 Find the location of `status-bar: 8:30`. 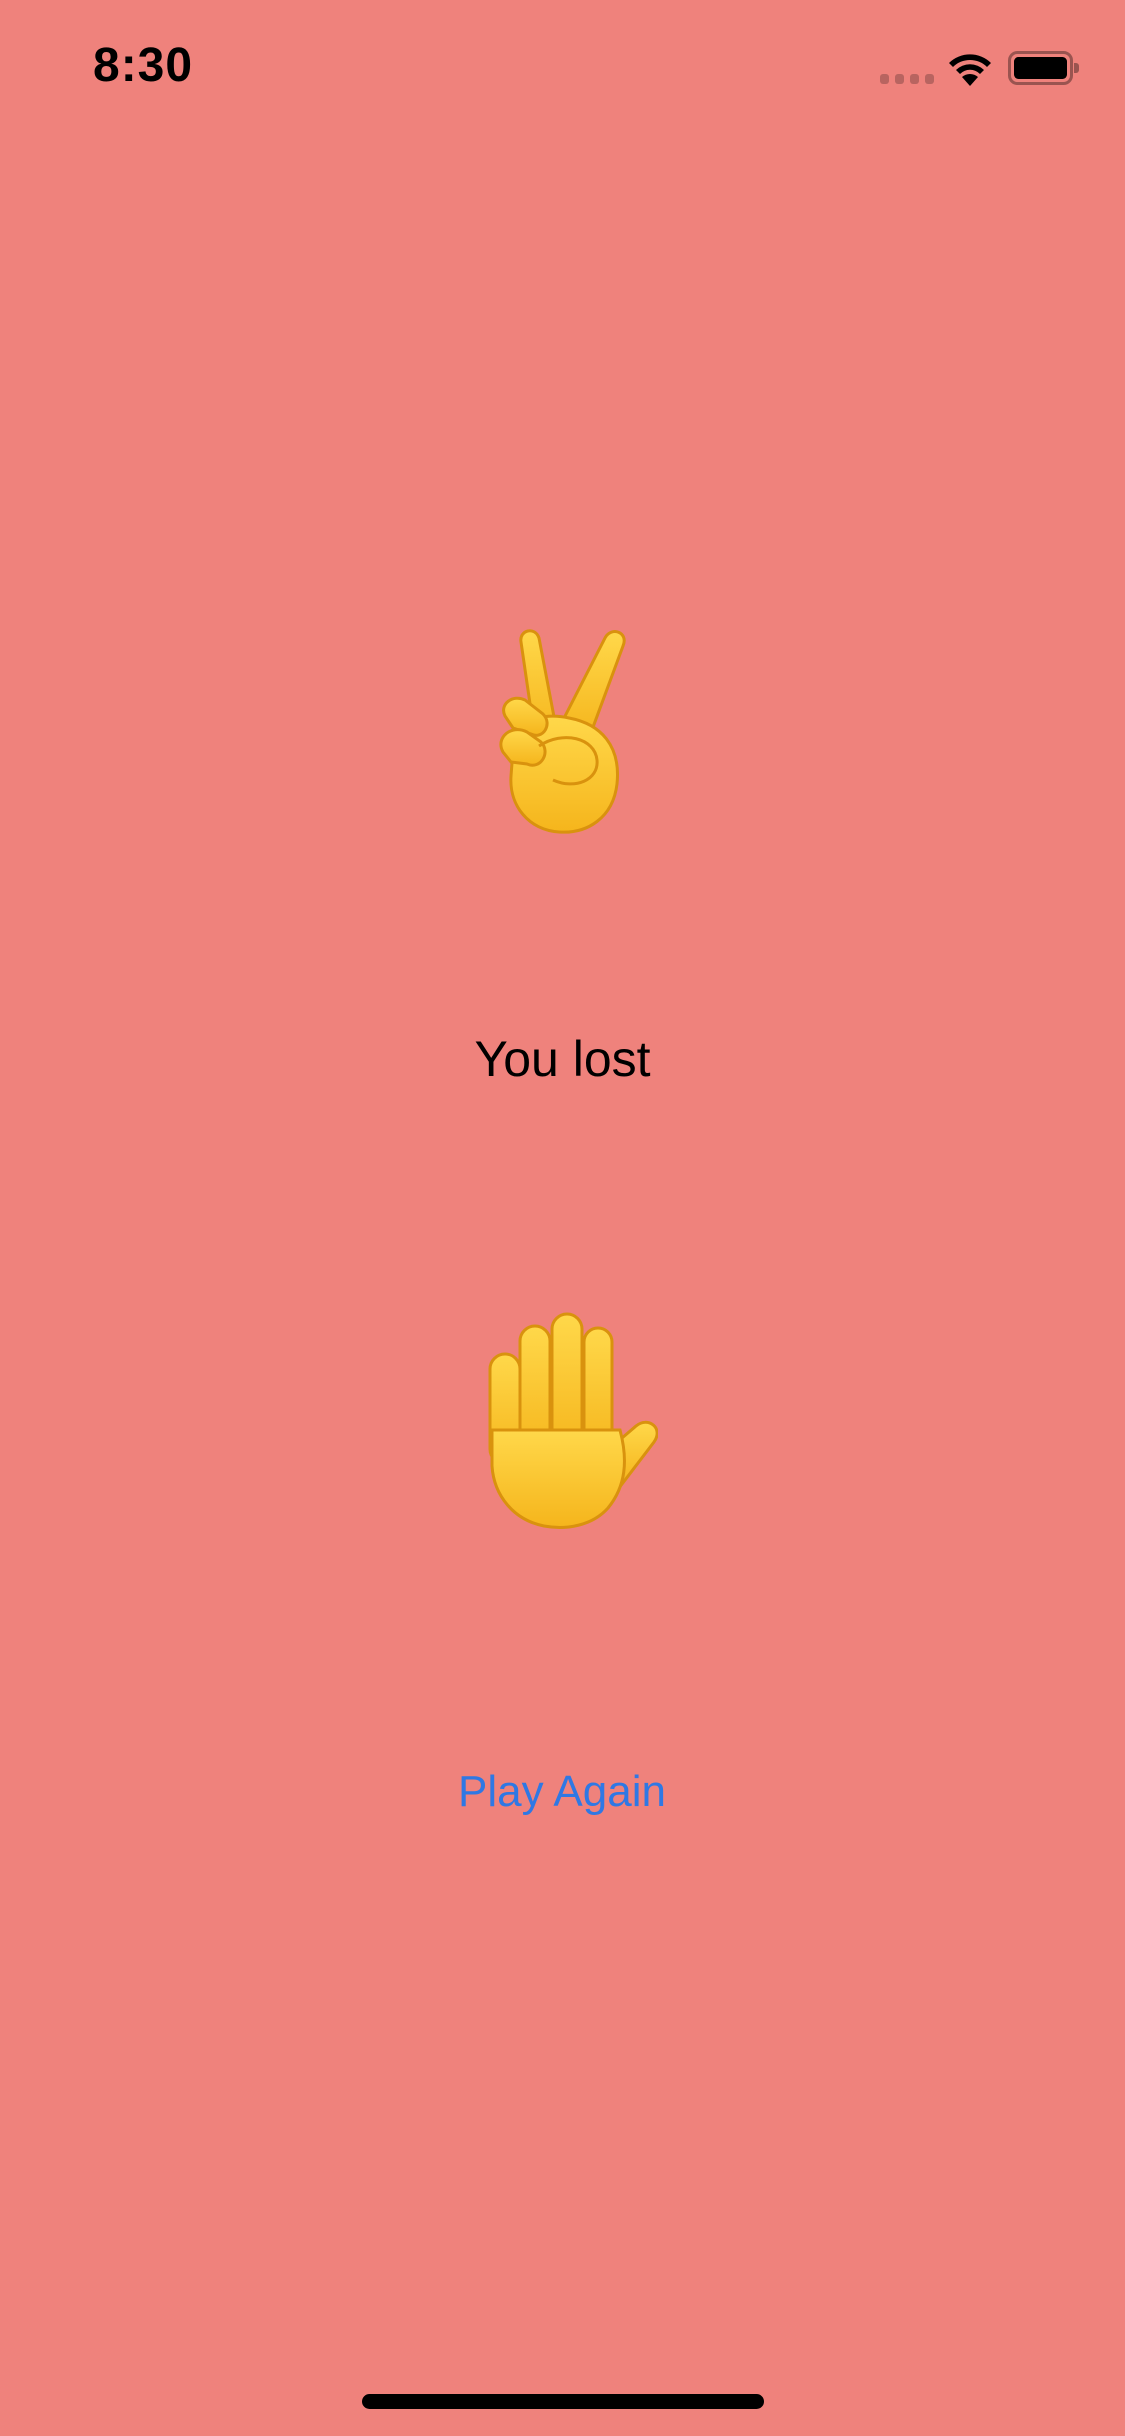

status-bar: 8:30 is located at coordinates (562, 66).